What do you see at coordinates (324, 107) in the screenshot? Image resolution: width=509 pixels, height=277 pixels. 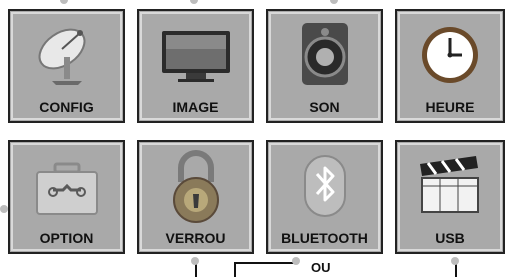 I see `menu-tile-son-label: SON` at bounding box center [324, 107].